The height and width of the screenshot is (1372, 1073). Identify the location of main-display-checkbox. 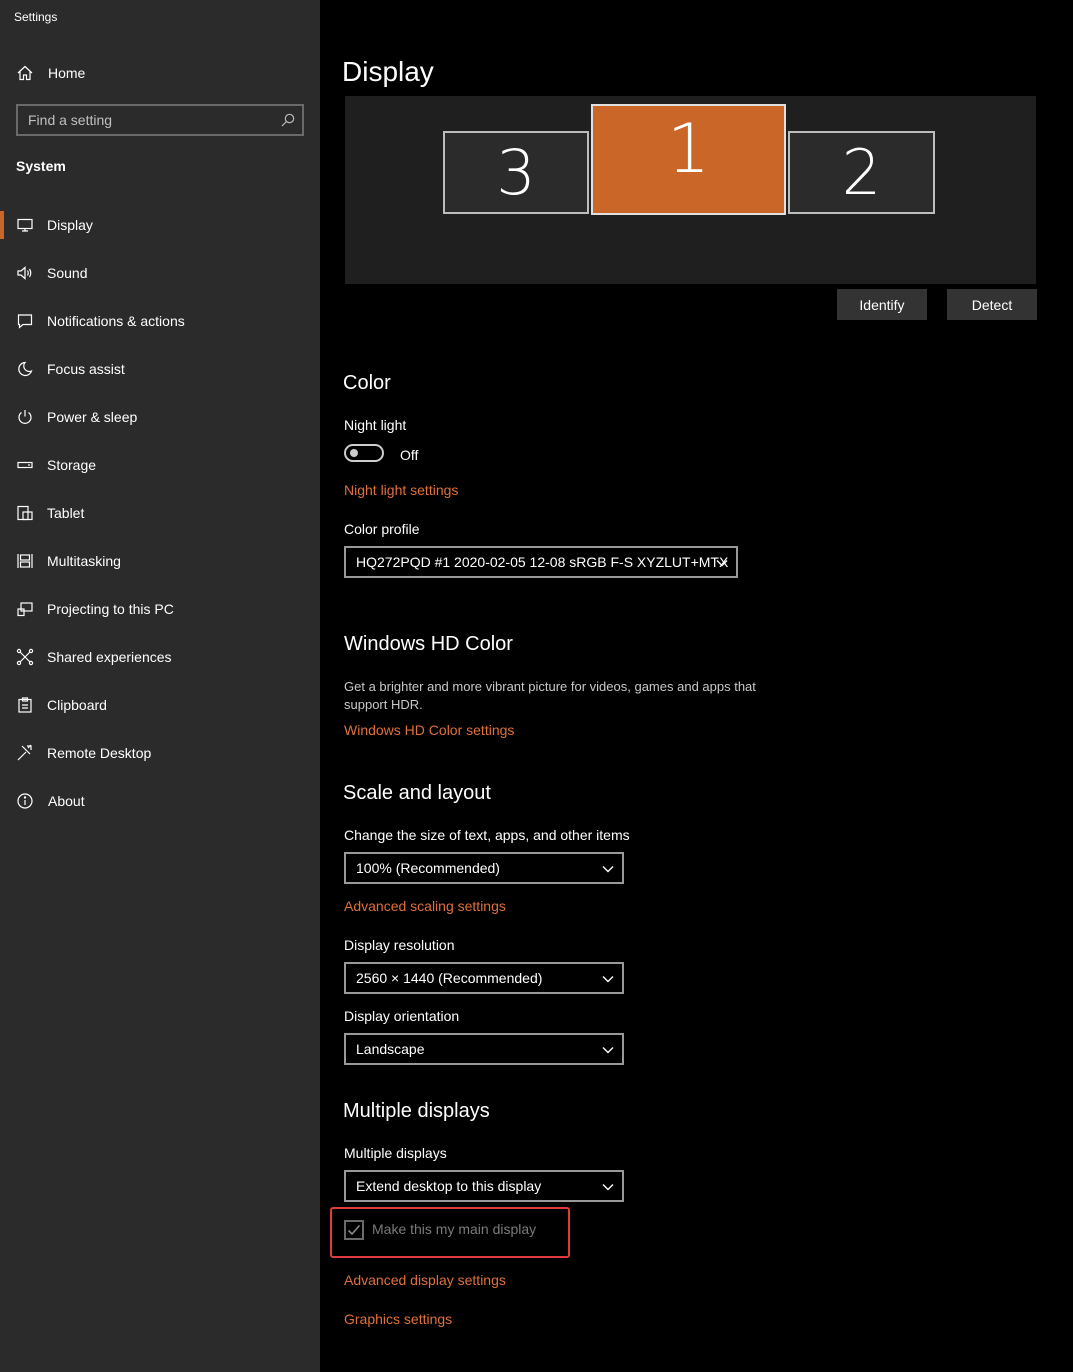
(354, 1230).